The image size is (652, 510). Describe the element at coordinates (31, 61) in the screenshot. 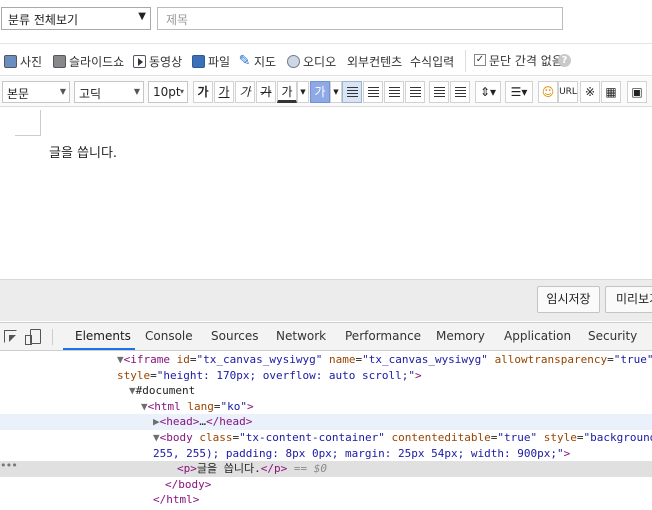

I see `attach-photo-label: 사진` at that location.